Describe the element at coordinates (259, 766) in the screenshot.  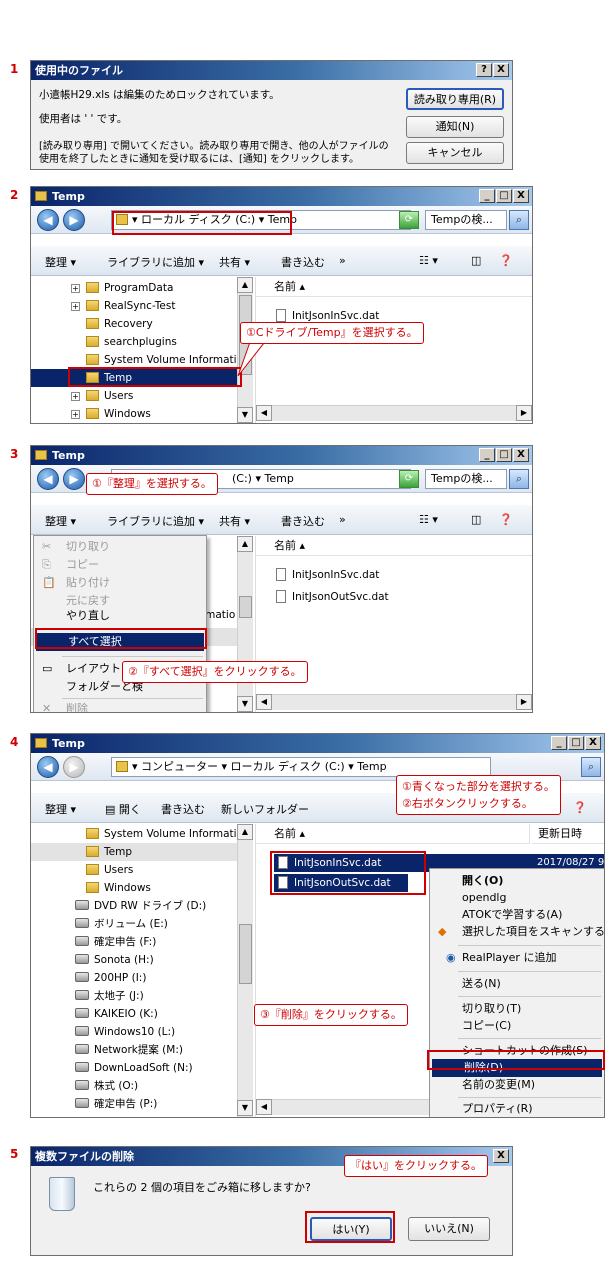
I see `address-path: ▾ コンピューター ▾ ローカル ディスク (C:) ▾ Temp` at that location.